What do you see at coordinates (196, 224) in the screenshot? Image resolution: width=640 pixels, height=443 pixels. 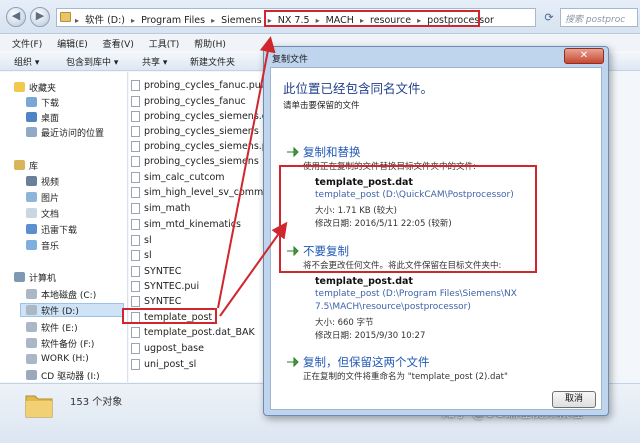 I see `file-row: sim_mtd_kinematics` at bounding box center [196, 224].